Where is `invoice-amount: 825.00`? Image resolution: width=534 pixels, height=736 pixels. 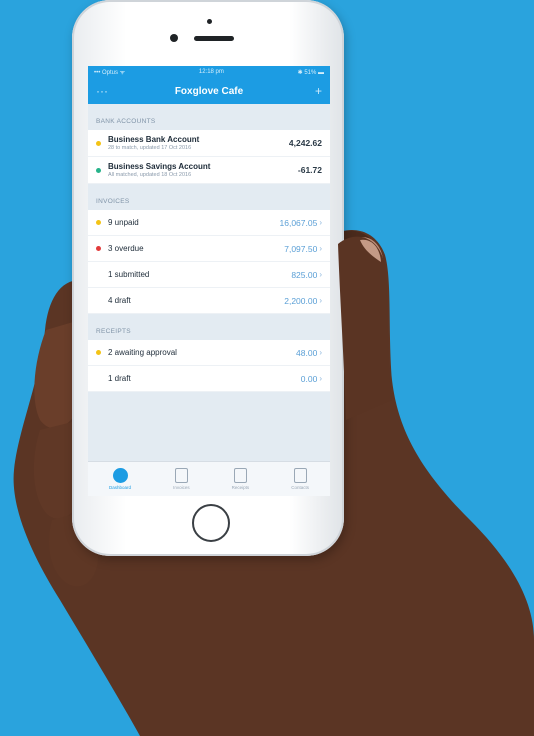
invoice-amount: 825.00 is located at coordinates (304, 274).